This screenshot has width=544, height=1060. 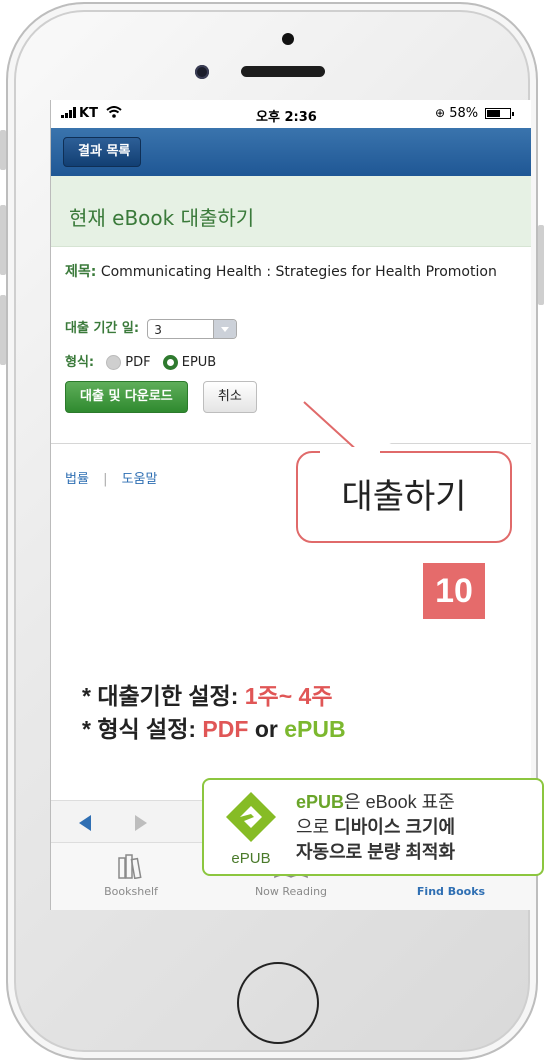 What do you see at coordinates (251, 817) in the screenshot?
I see `epub-logo-icon` at bounding box center [251, 817].